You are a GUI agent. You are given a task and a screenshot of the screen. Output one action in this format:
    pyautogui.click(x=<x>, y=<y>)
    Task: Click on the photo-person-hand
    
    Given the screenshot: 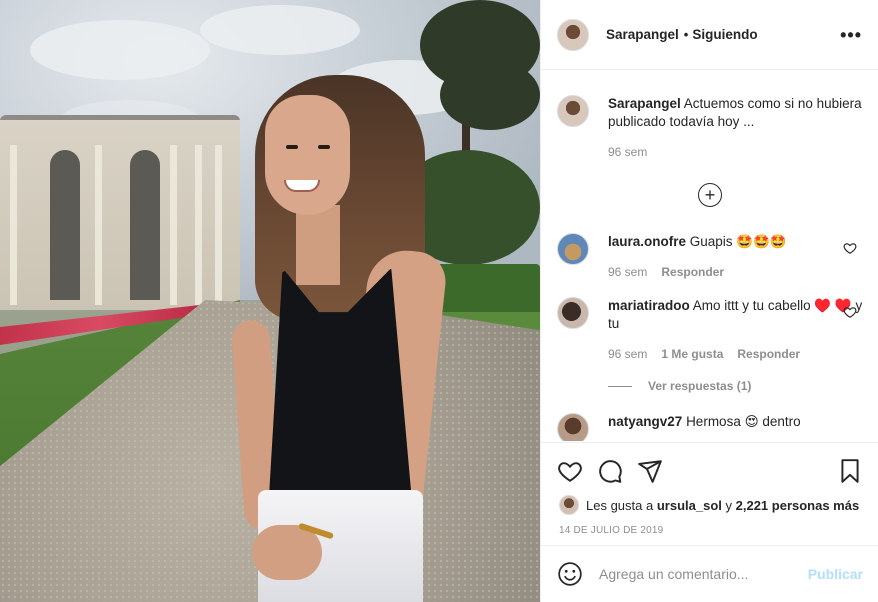 What is the action you would take?
    pyautogui.click(x=287, y=552)
    